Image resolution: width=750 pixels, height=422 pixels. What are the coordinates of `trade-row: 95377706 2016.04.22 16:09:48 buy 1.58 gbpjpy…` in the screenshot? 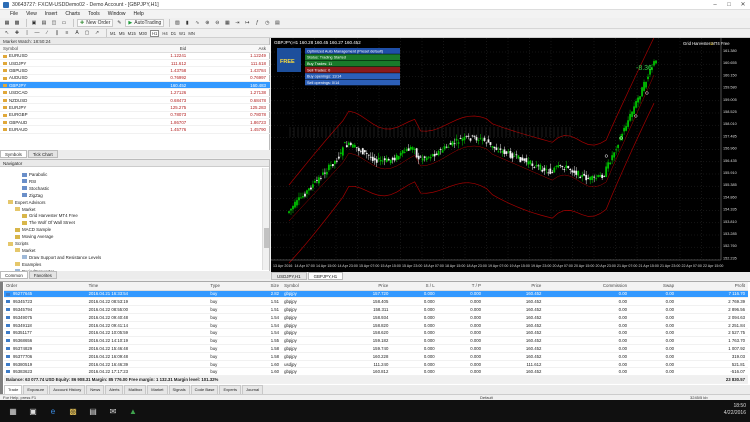 It's located at (376, 356).